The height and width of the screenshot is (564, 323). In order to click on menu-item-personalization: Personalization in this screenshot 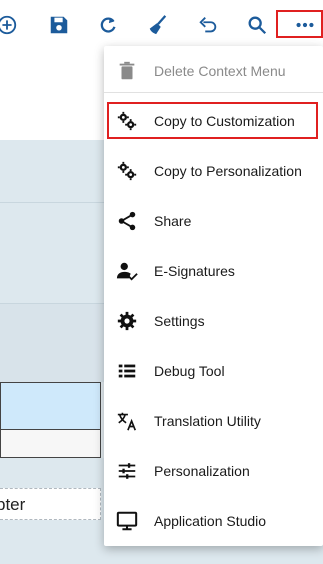, I will do `click(213, 471)`.